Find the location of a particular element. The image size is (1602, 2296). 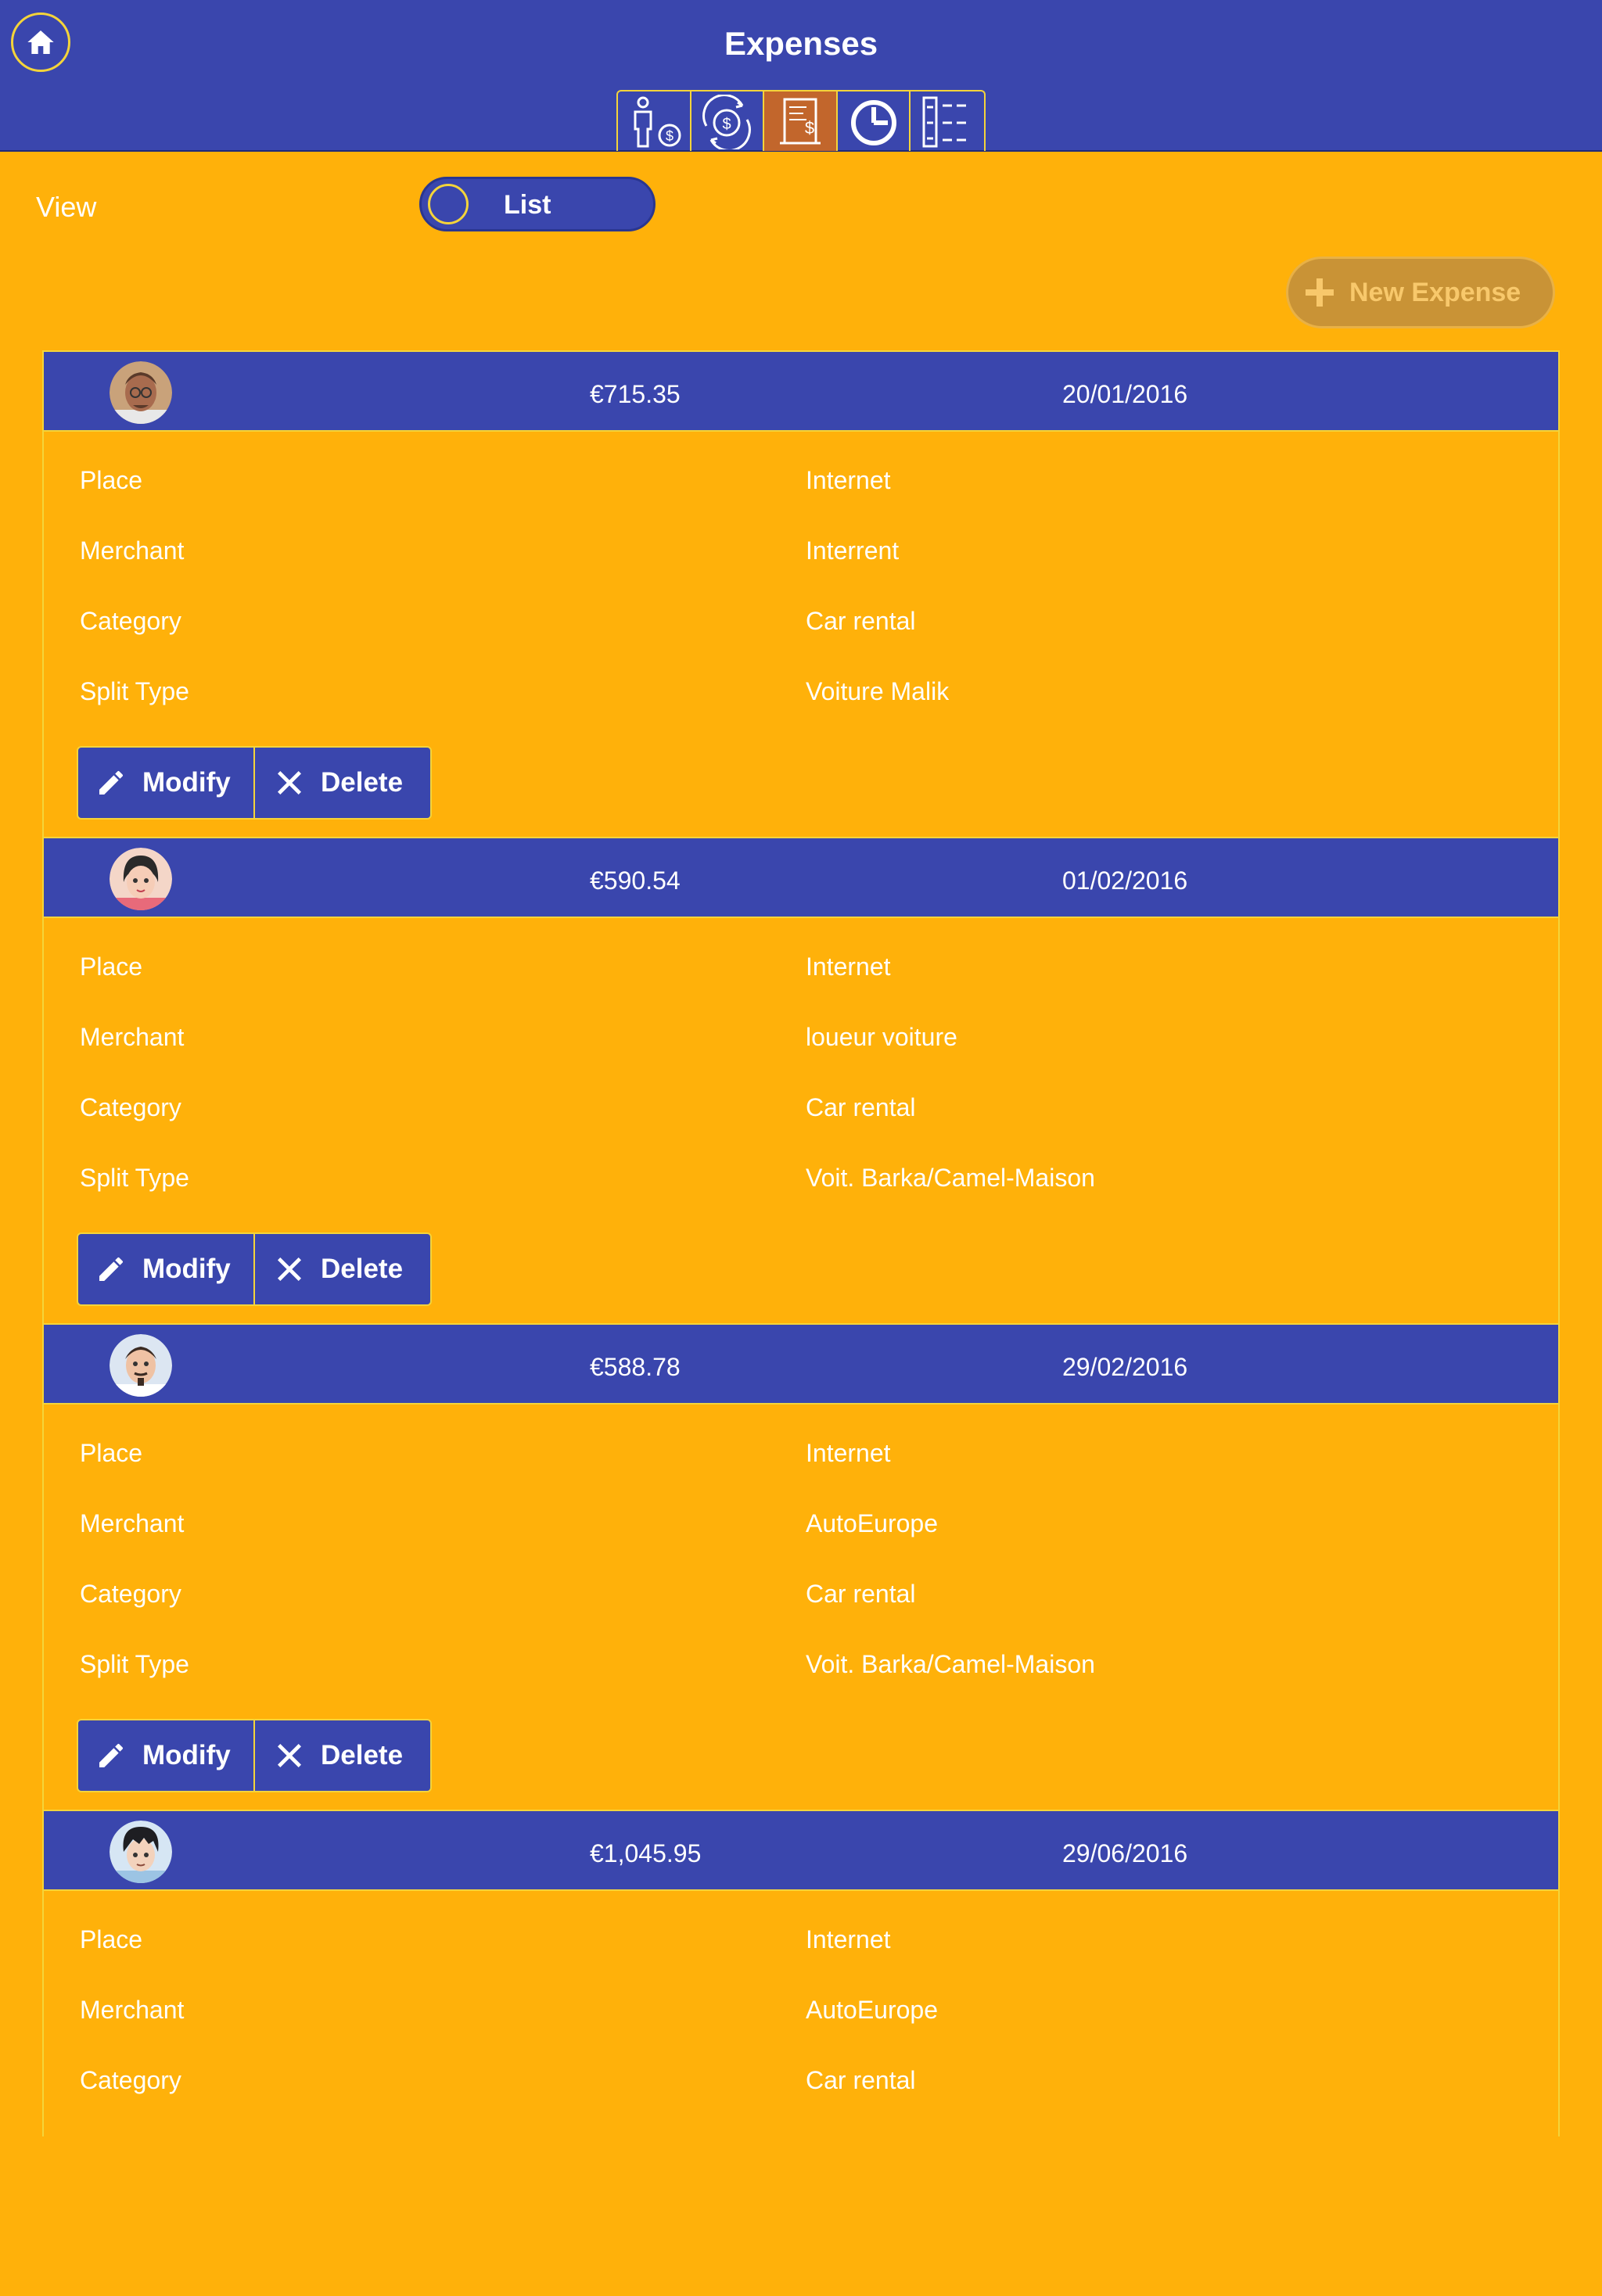

tab-transfers: $ is located at coordinates (728, 121).